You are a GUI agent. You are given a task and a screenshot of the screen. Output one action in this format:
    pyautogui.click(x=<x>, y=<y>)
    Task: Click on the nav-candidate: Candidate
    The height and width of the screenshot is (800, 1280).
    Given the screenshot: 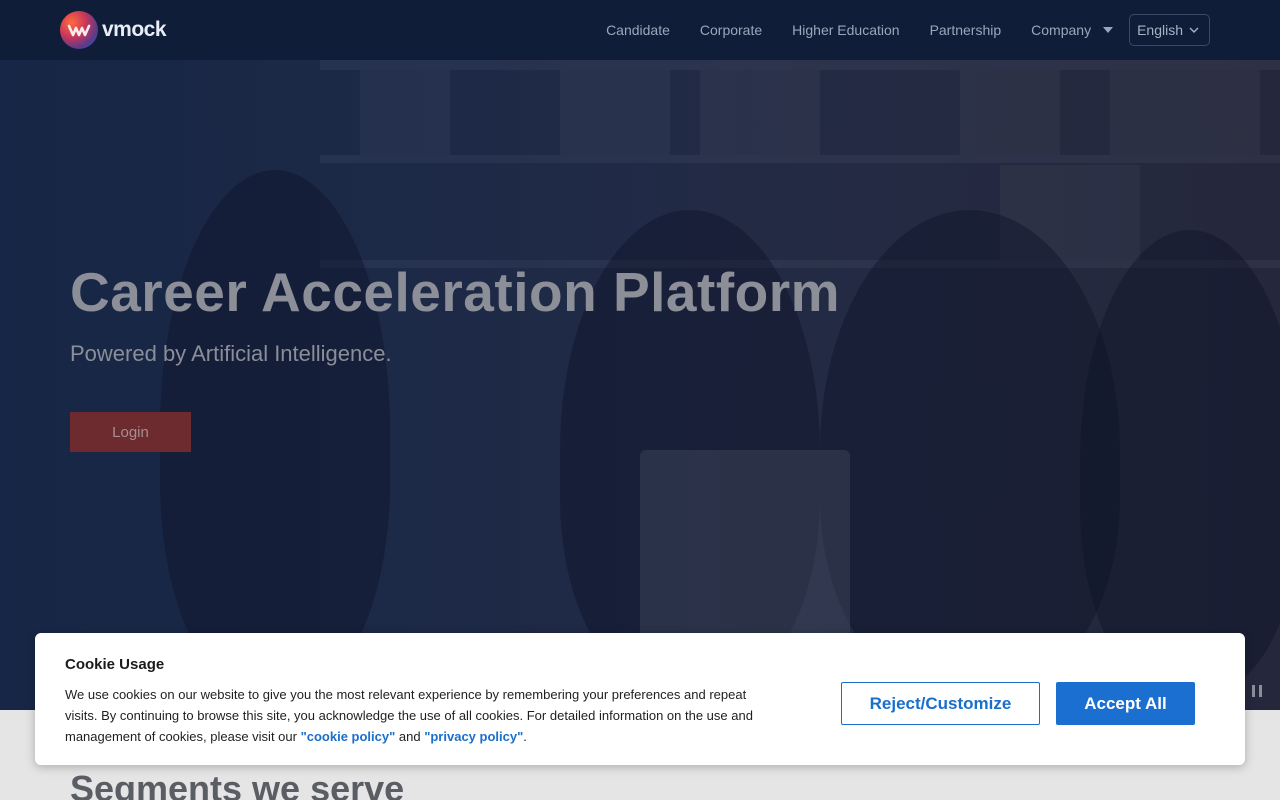 What is the action you would take?
    pyautogui.click(x=638, y=30)
    